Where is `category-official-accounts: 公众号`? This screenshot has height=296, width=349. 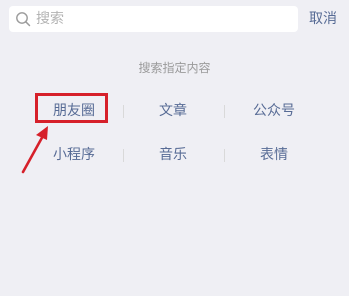 category-official-accounts: 公众号 is located at coordinates (274, 111).